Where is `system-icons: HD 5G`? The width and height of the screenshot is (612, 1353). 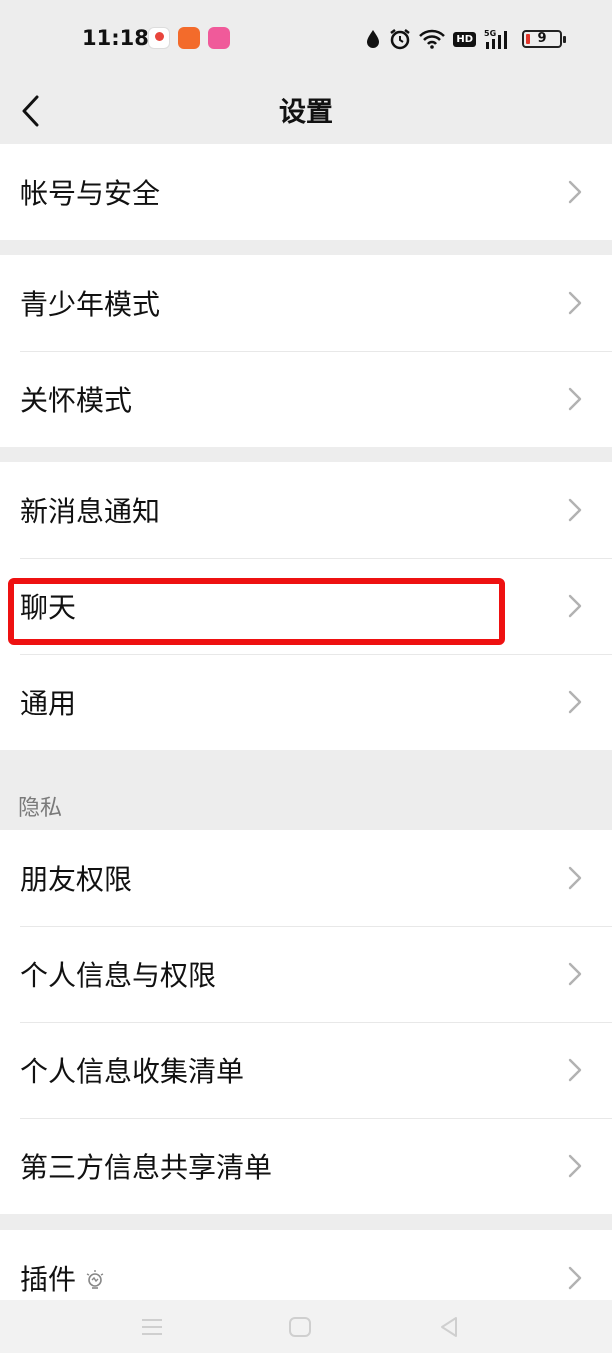
system-icons: HD 5G is located at coordinates (438, 39).